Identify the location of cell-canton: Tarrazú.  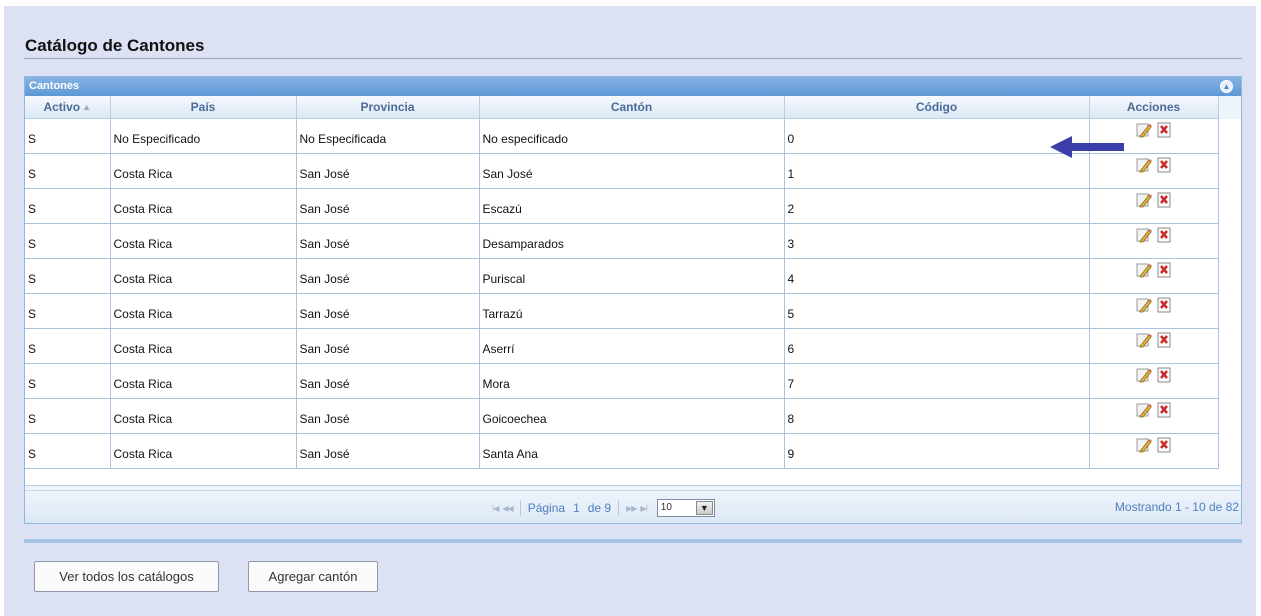
(632, 311).